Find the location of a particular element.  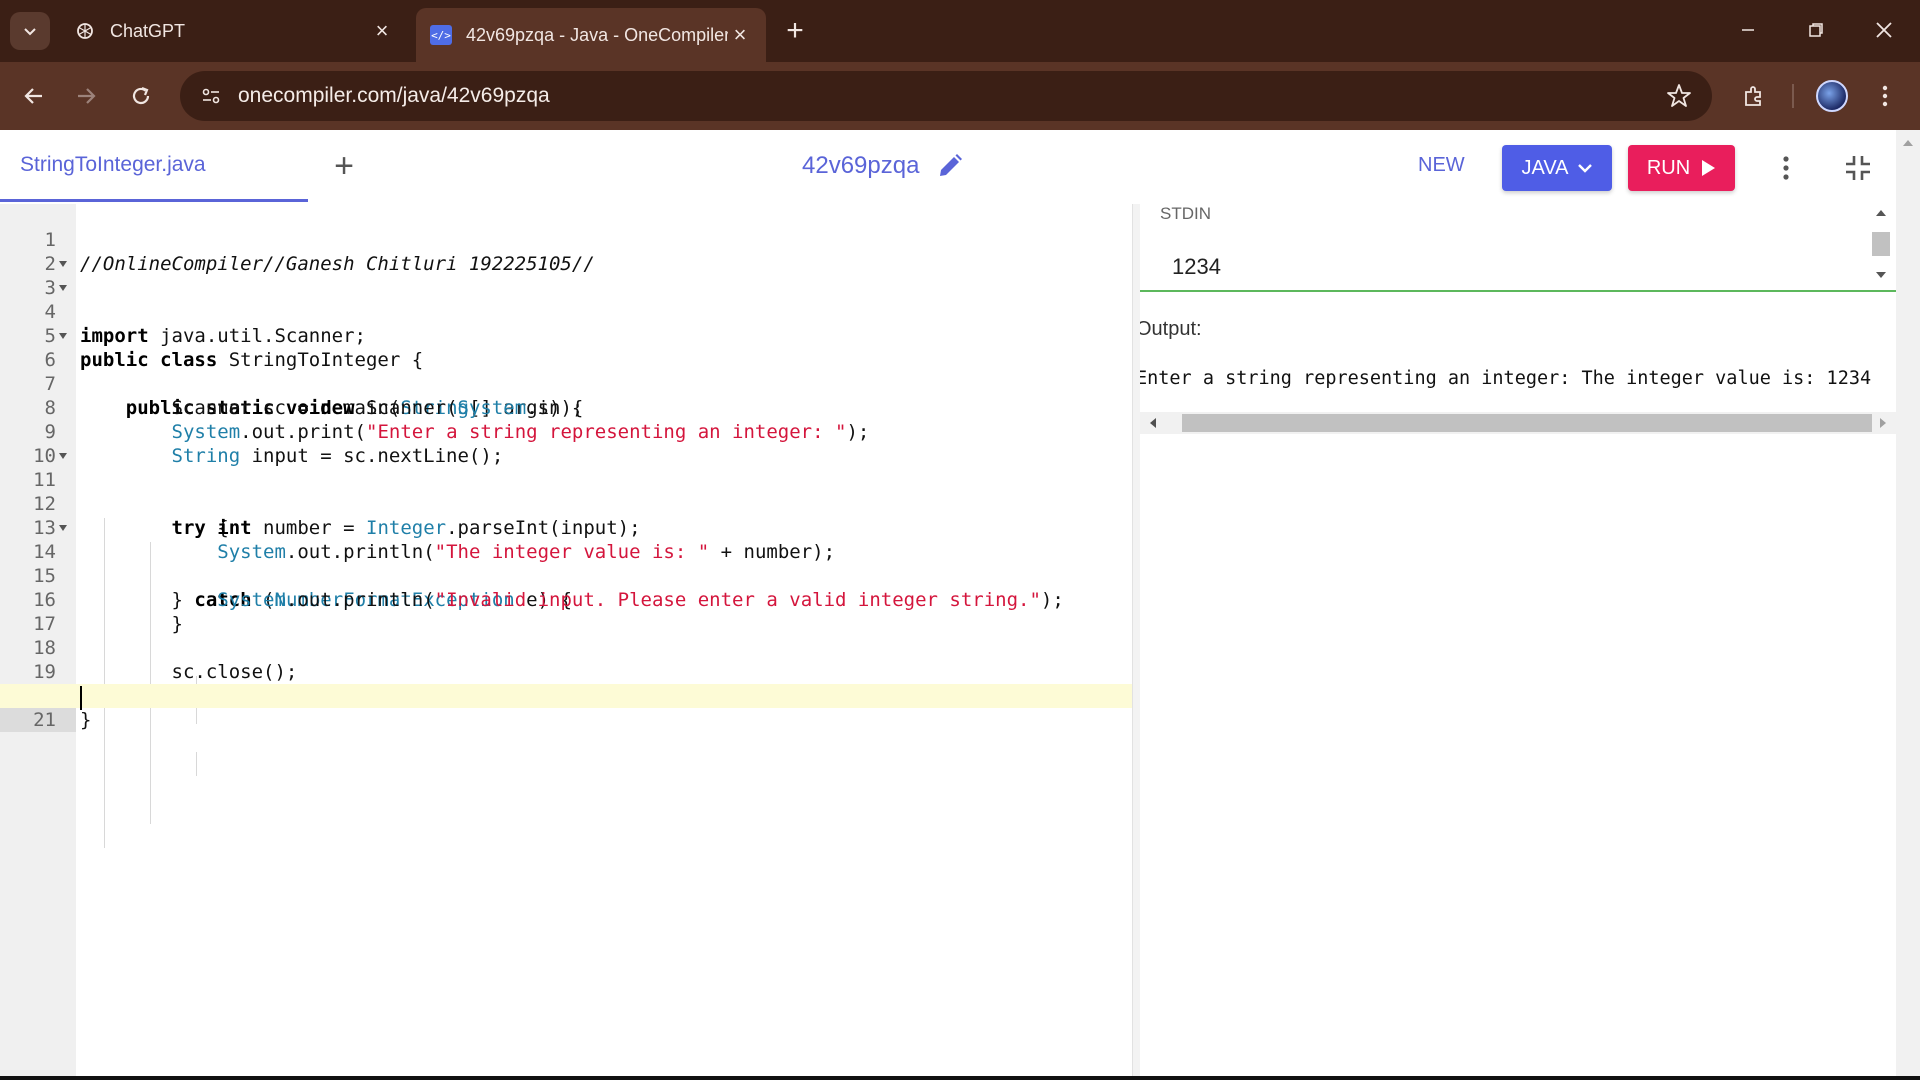

code-line: 16 } is located at coordinates (566, 599).